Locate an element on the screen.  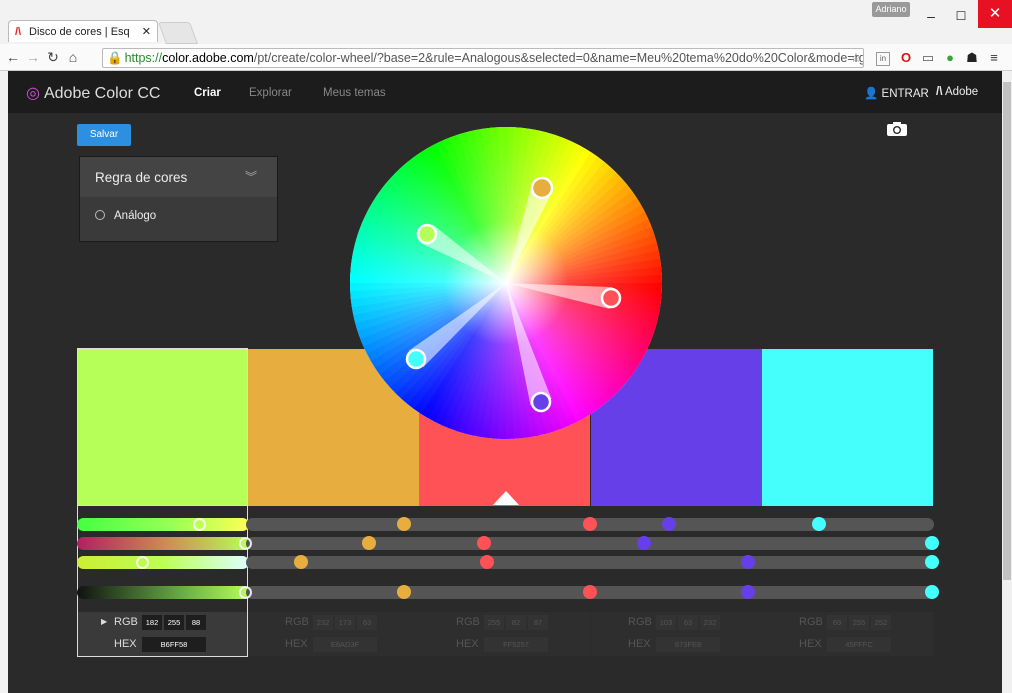
rgb-value-field: 69 is located at coordinates (837, 622).